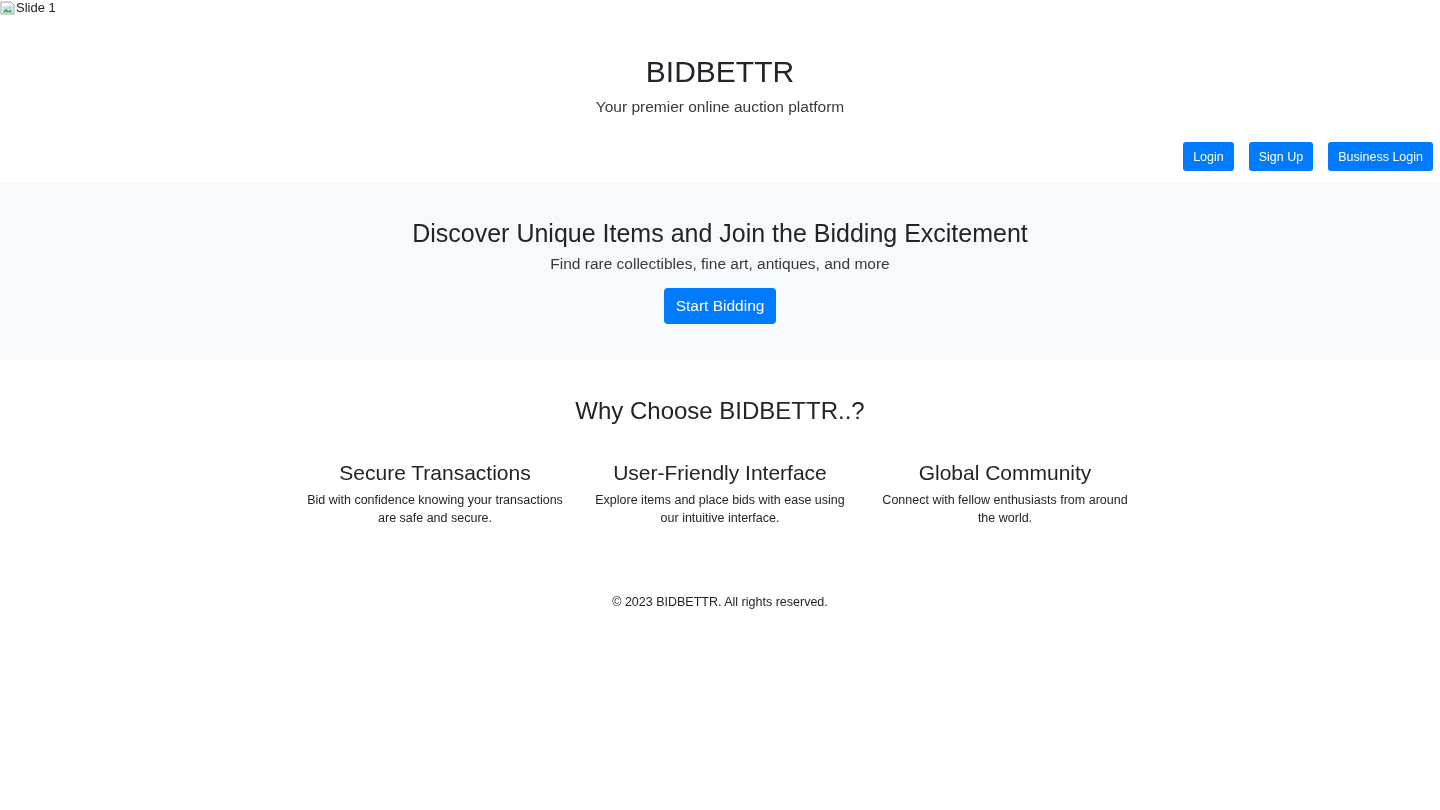 The image size is (1440, 810). Describe the element at coordinates (435, 509) in the screenshot. I see `feature-description: Bid with confidence knowing your transactions are safe and secure.` at that location.